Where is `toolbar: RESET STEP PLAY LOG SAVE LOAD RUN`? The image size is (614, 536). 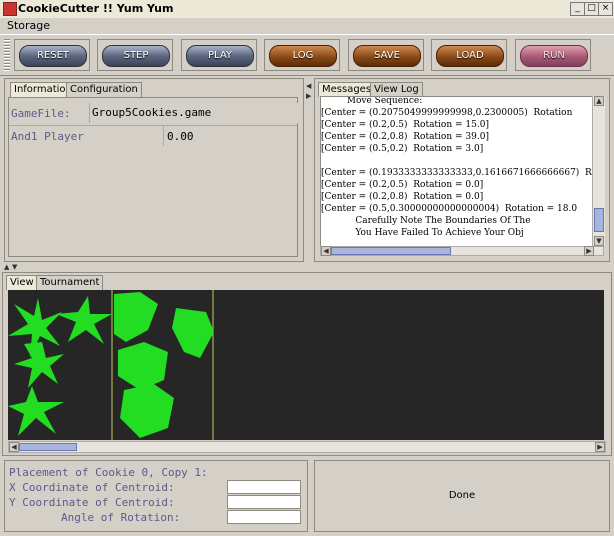
toolbar: RESET STEP PLAY LOG SAVE LOAD RUN is located at coordinates (307, 55).